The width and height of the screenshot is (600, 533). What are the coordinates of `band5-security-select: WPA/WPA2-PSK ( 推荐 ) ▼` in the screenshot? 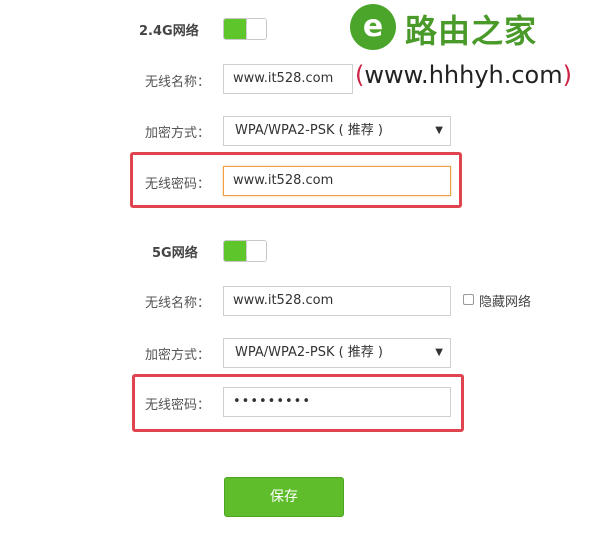 It's located at (337, 353).